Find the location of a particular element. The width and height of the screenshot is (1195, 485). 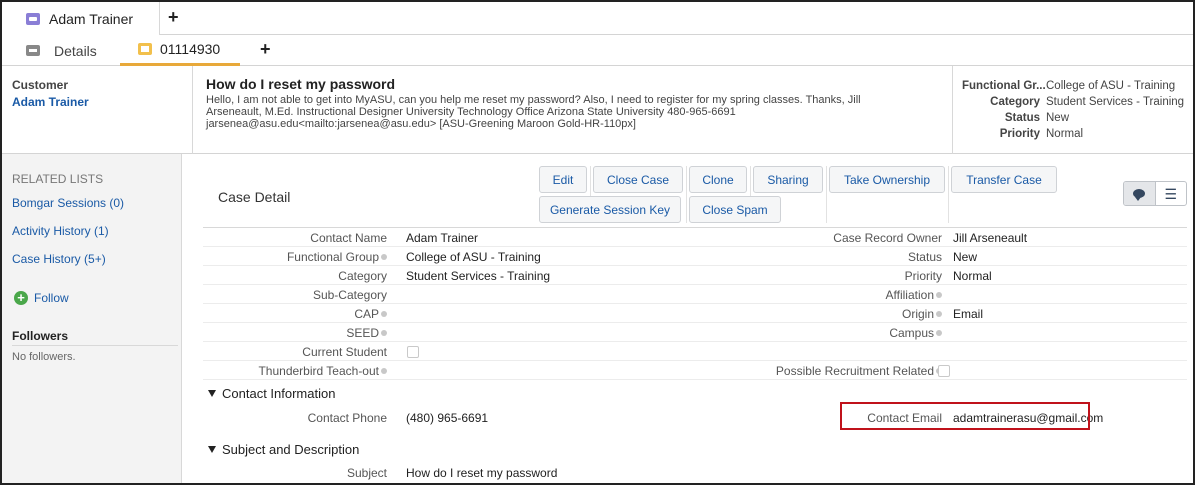

sidebar-link-bomgar-sessions: Bomgar Sessions (0) is located at coordinates (68, 203).